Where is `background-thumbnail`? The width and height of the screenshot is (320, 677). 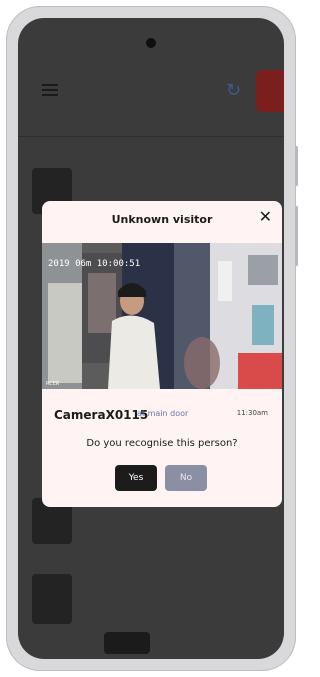
background-thumbnail is located at coordinates (52, 599).